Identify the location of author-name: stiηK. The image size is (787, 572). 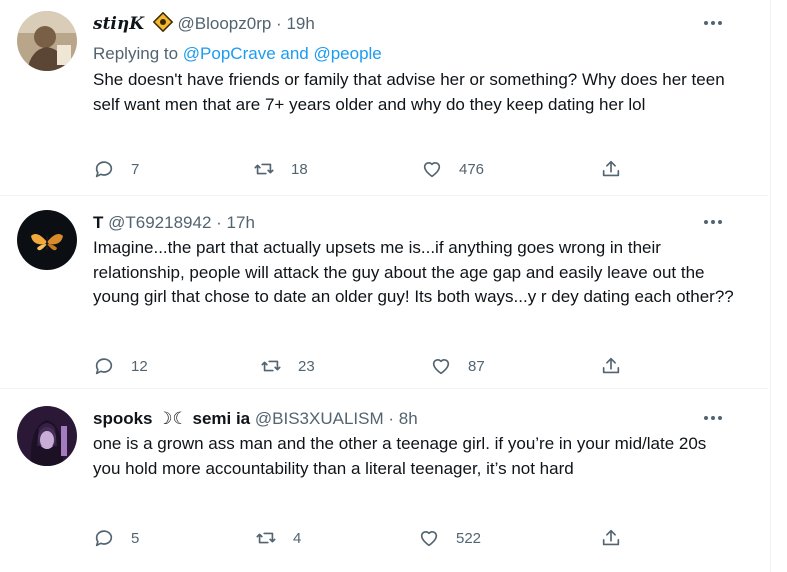
(118, 24).